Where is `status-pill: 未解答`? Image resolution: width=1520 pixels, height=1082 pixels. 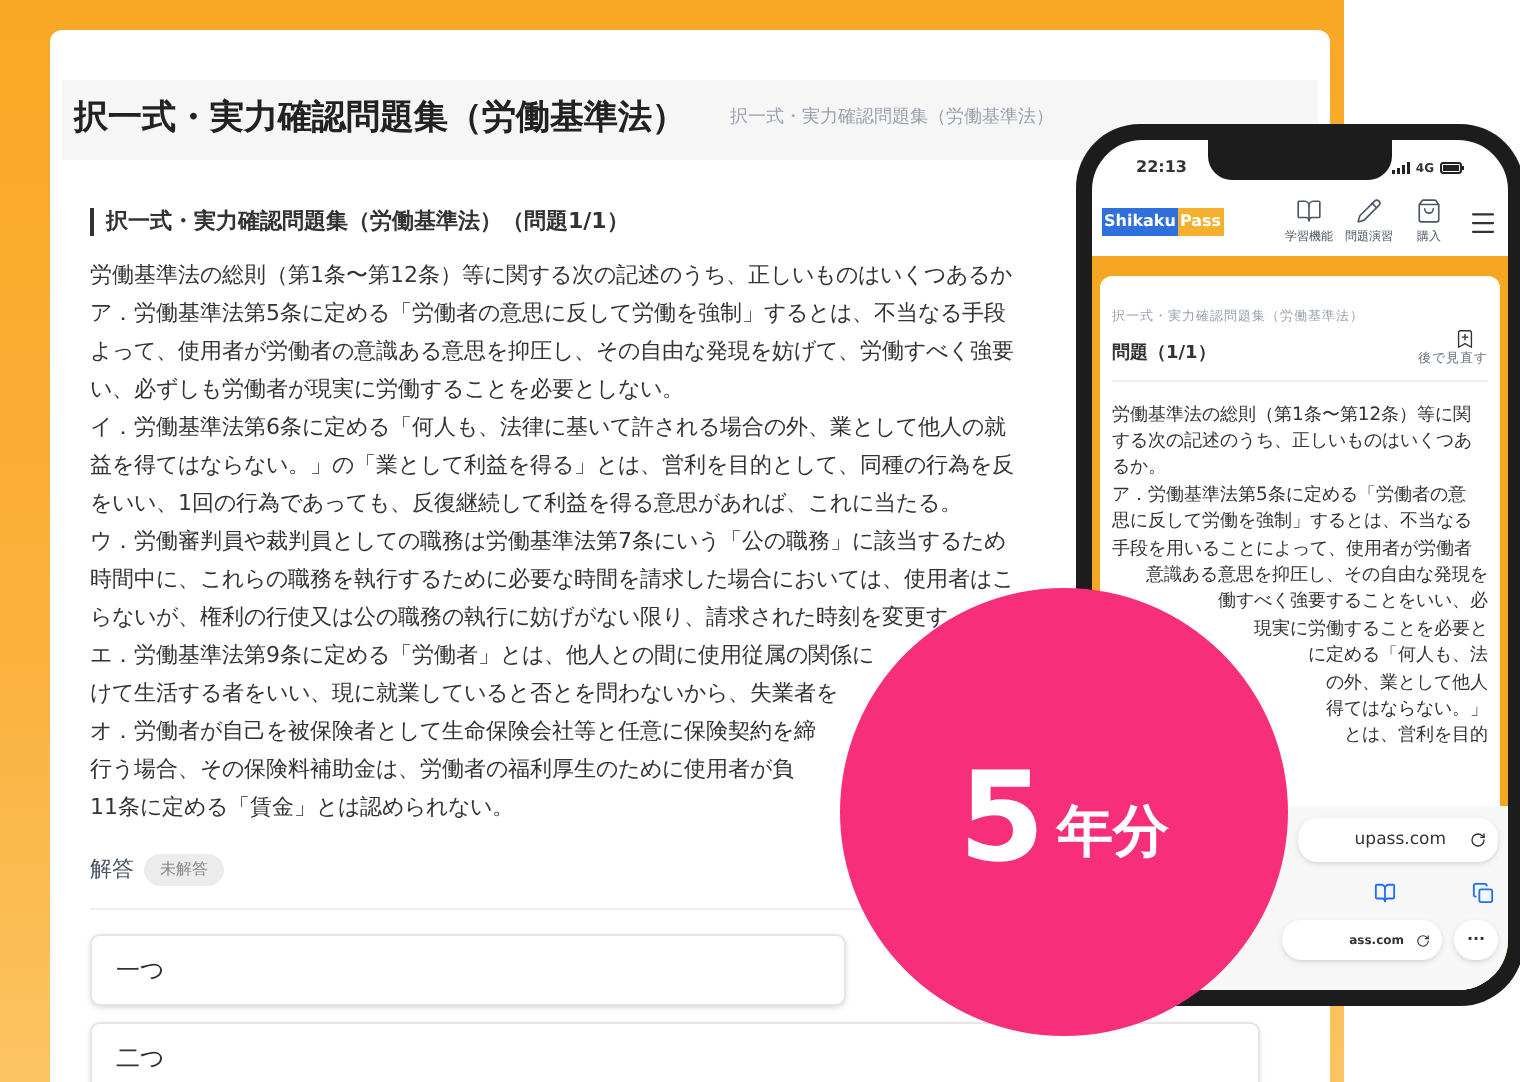
status-pill: 未解答 is located at coordinates (184, 870).